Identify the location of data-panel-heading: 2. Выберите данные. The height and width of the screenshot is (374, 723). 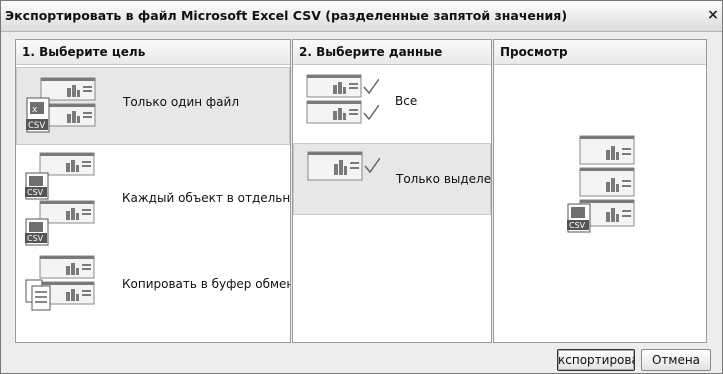
(392, 52).